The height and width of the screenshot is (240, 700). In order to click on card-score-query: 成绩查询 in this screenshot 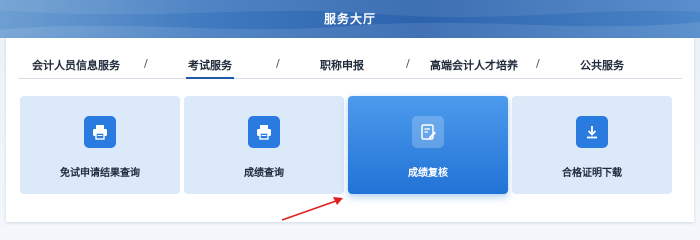, I will do `click(264, 145)`.